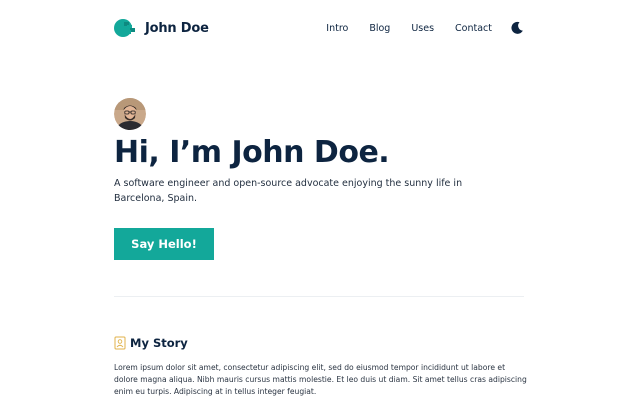 The image size is (640, 400). What do you see at coordinates (319, 296) in the screenshot?
I see `section-divider` at bounding box center [319, 296].